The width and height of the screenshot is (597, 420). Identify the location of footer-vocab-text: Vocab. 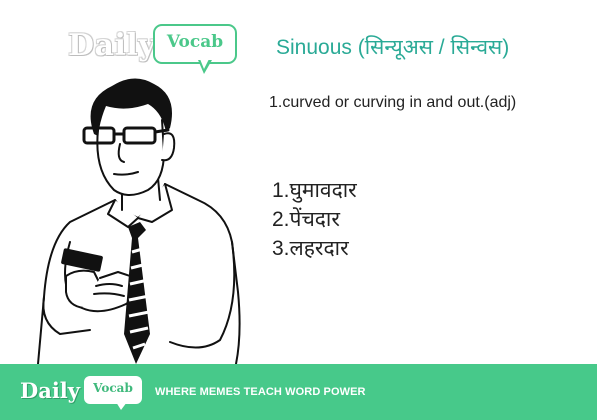
(113, 388).